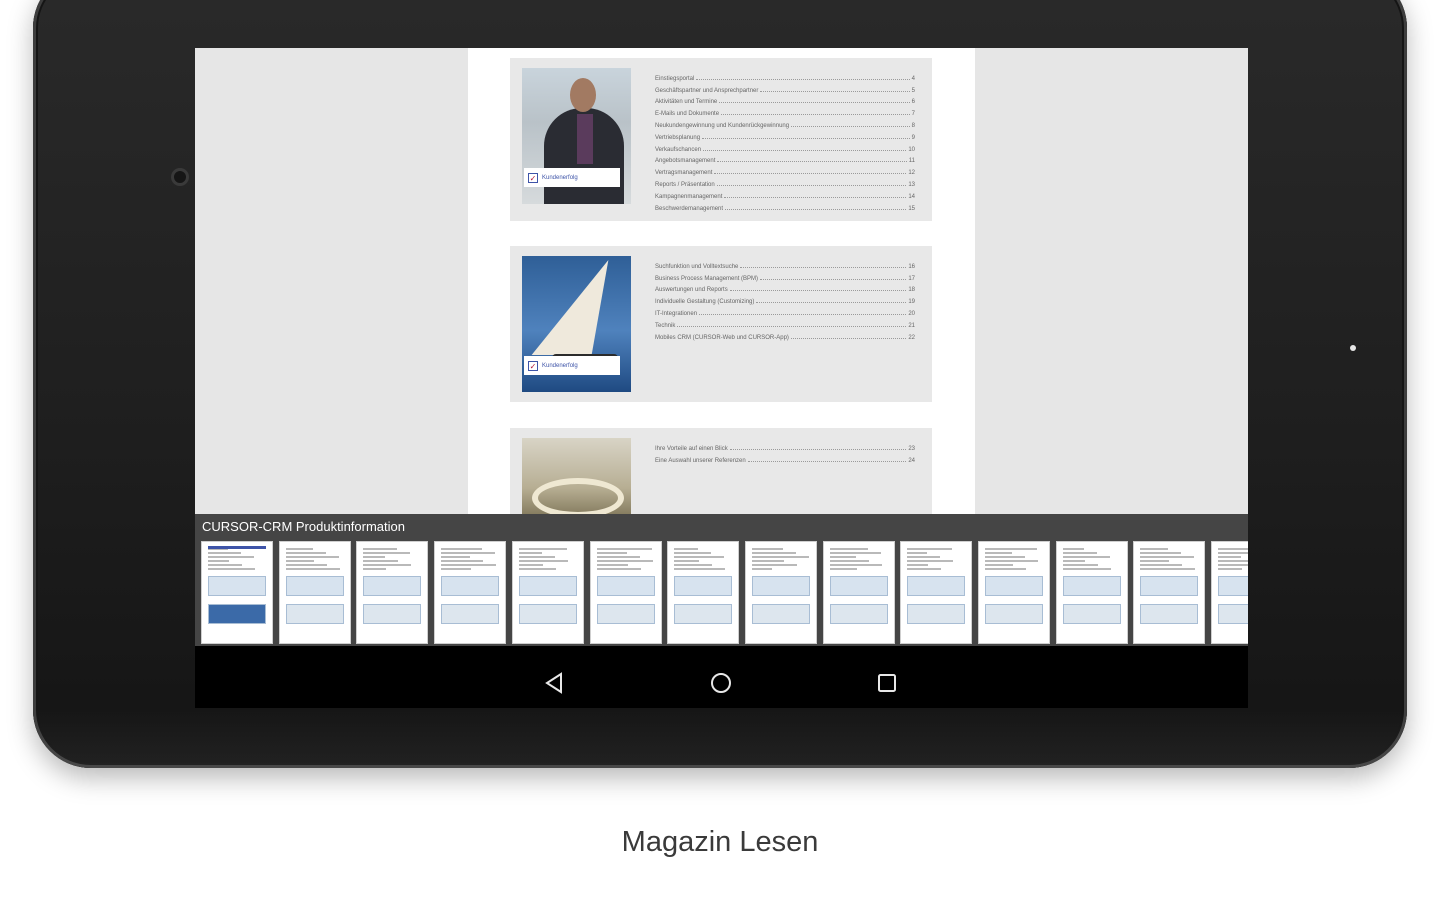 The width and height of the screenshot is (1440, 900). Describe the element at coordinates (785, 323) in the screenshot. I see `toc-entry: Technik 21` at that location.